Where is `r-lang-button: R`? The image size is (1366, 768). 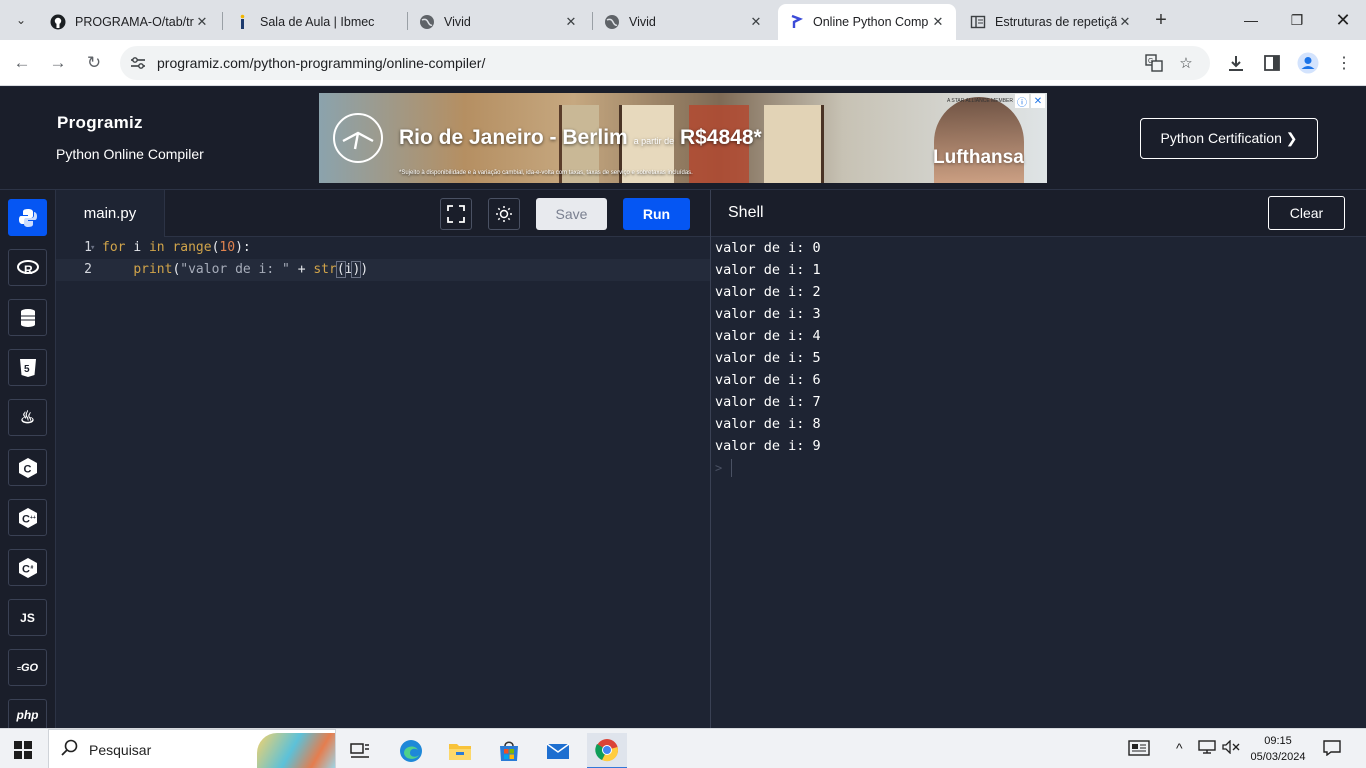
r-lang-button: R is located at coordinates (27, 267).